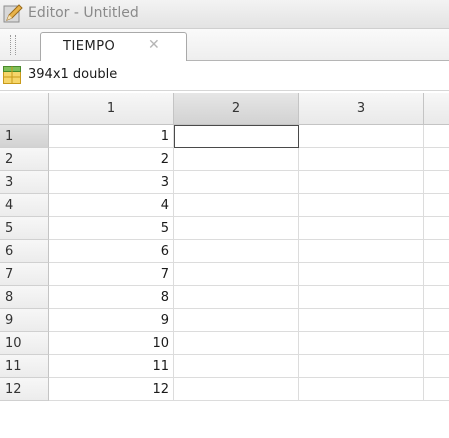 The height and width of the screenshot is (438, 449). I want to click on variable-size-label: 394x1 double, so click(73, 74).